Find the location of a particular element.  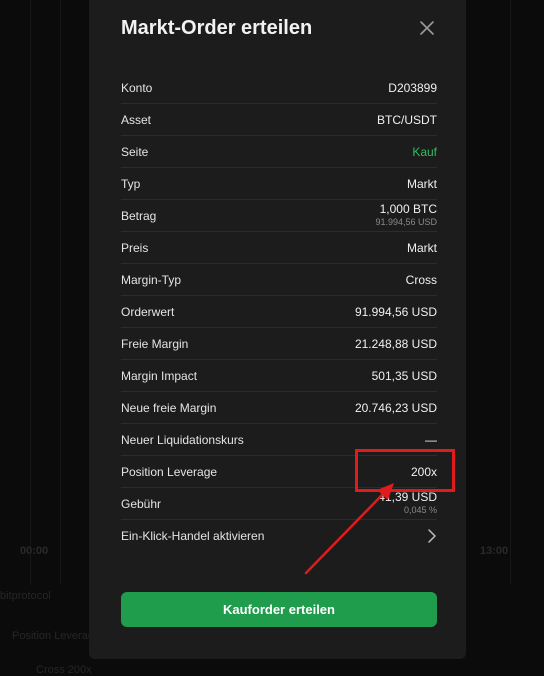

row-margin-impact: Margin Impact 501,35 USD is located at coordinates (279, 376).